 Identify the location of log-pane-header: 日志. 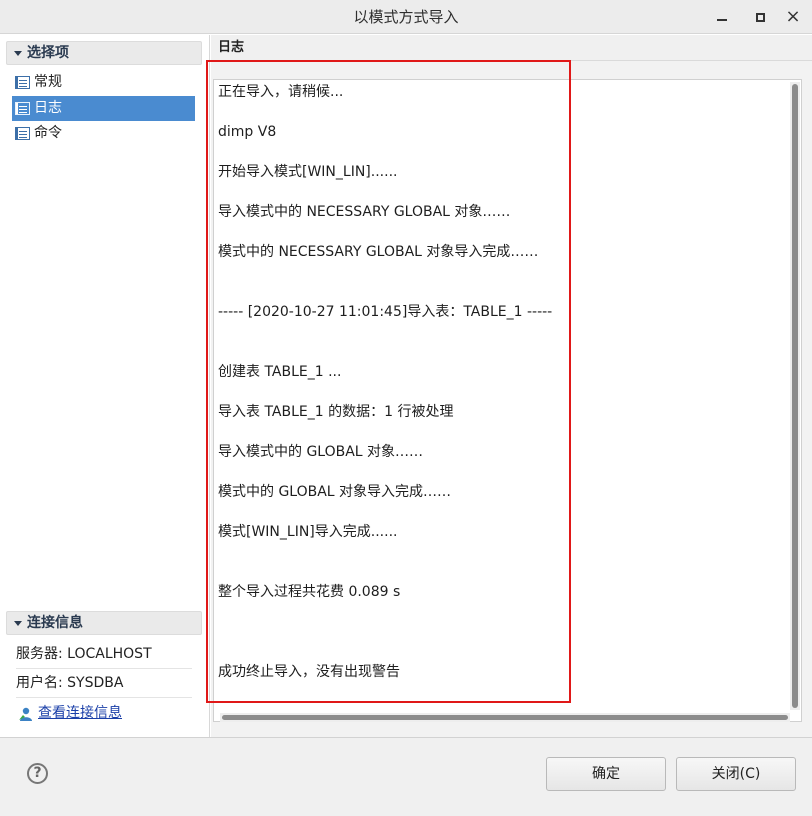
(511, 48).